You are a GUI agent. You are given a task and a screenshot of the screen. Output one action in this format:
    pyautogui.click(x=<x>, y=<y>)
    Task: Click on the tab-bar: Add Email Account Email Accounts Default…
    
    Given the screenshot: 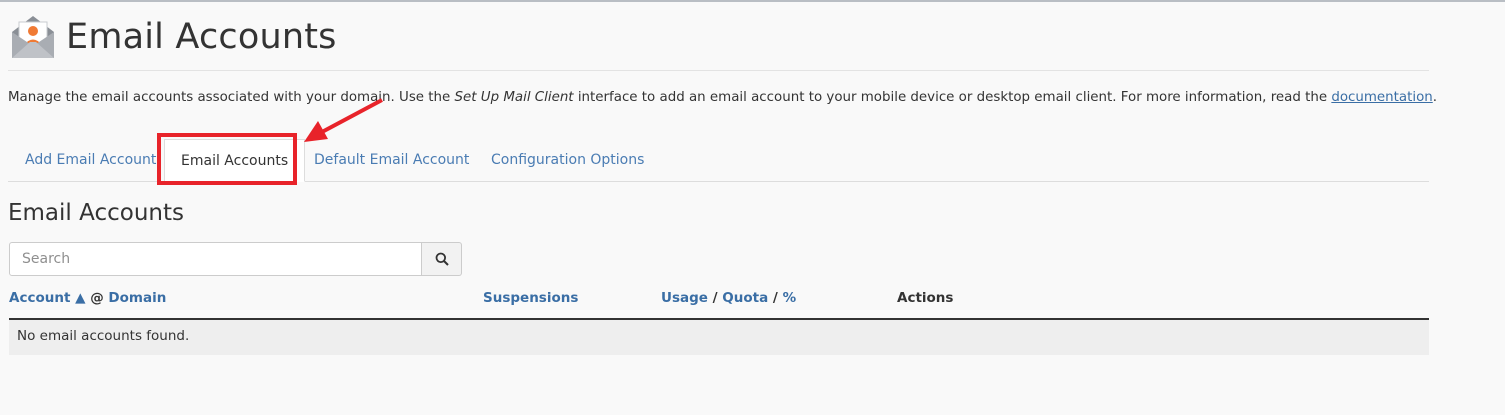 What is the action you would take?
    pyautogui.click(x=718, y=160)
    